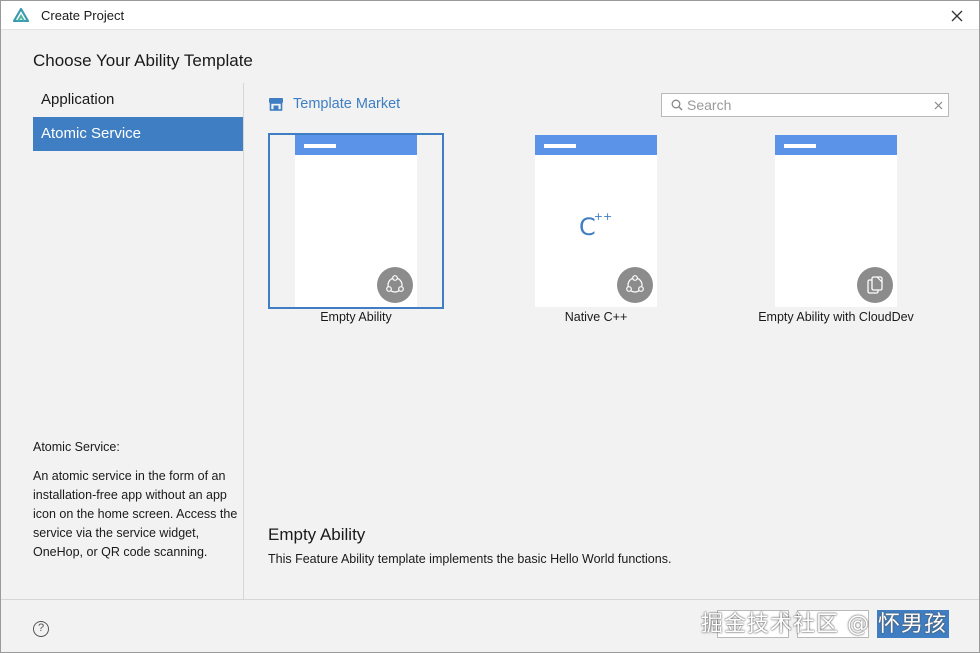 The image size is (980, 653). What do you see at coordinates (78, 99) in the screenshot?
I see `sidebar-item-label: Application` at bounding box center [78, 99].